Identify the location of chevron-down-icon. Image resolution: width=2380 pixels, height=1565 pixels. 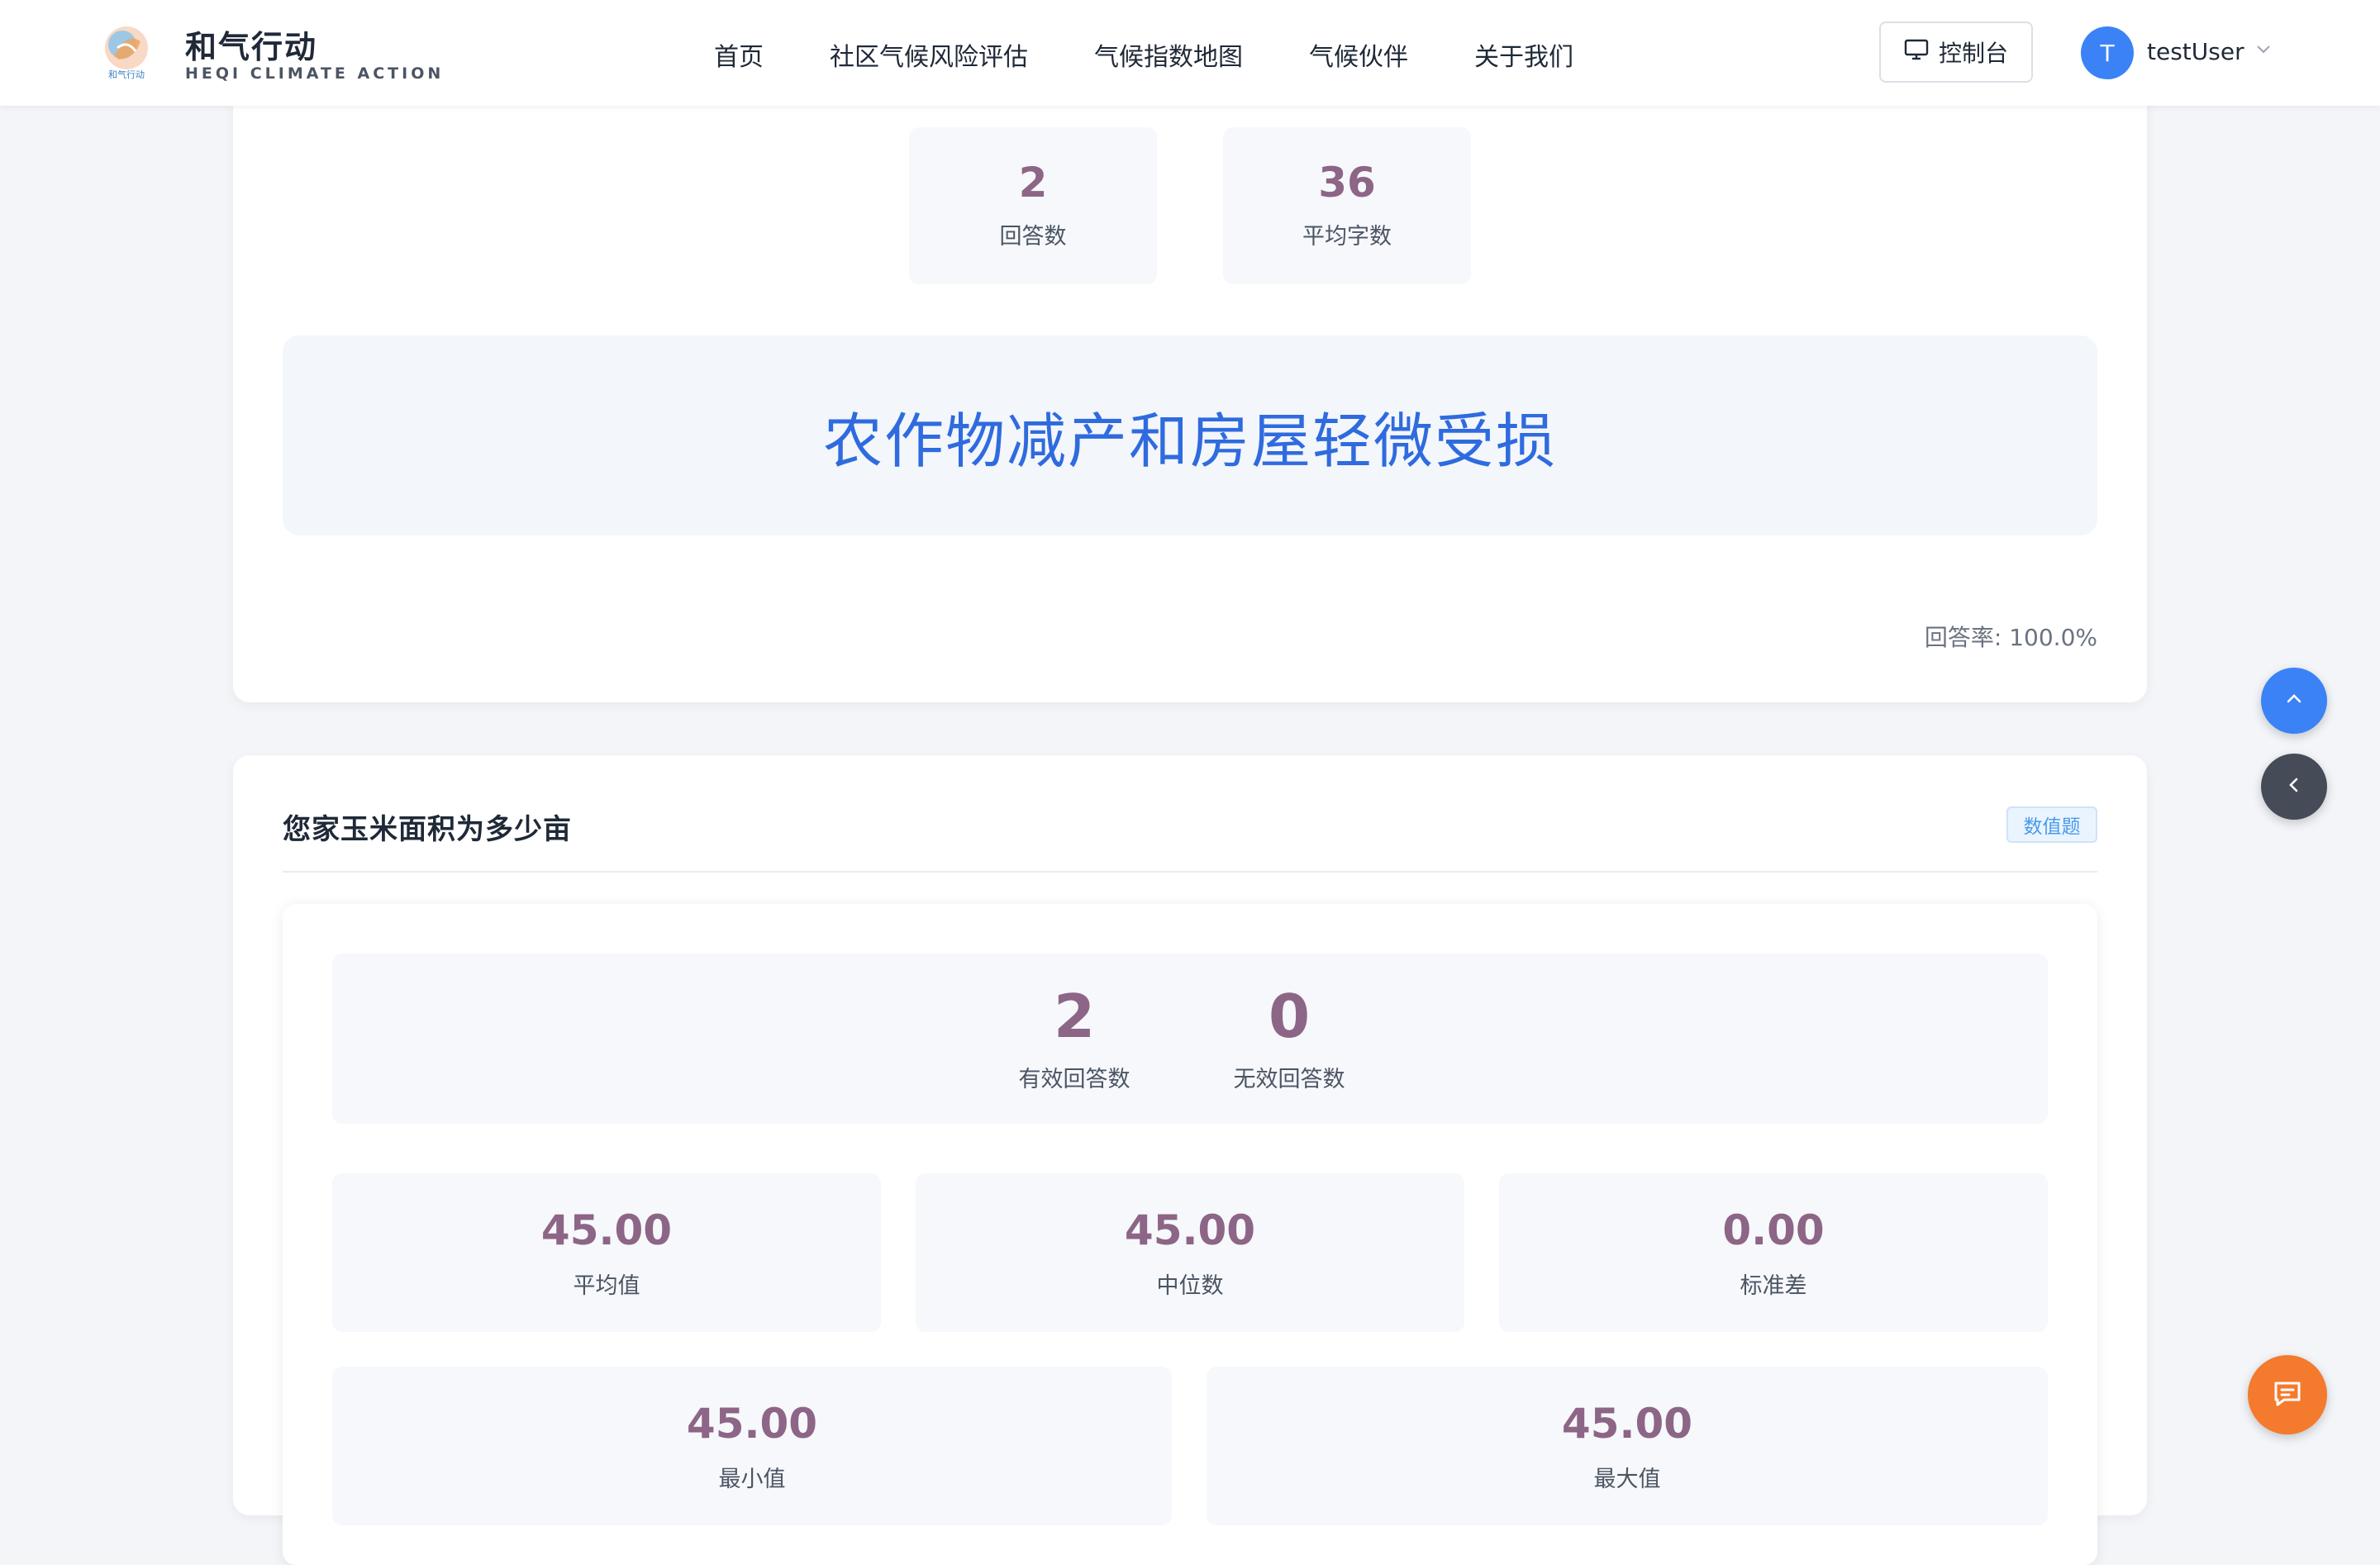
(2263, 50).